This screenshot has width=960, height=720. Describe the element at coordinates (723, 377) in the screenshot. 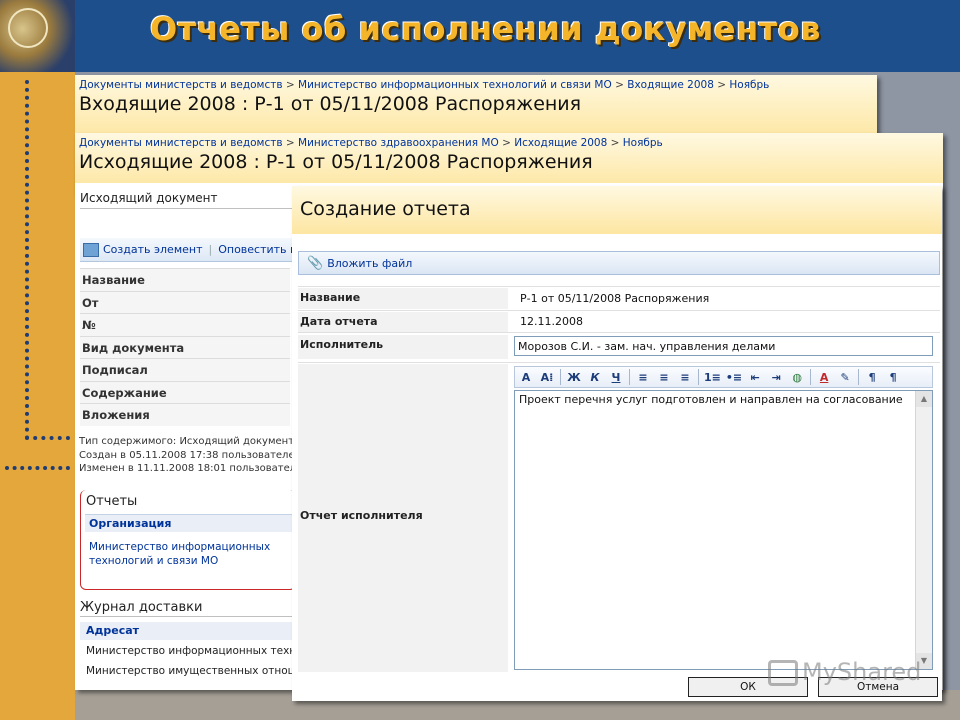

I see `rich-text-toolbar: A A⁞ Ж К Ч ≡ ≡ ≡ 1≡ •≡ ⇤ ⇥ ◍ A ✎ ¶ ¶` at that location.